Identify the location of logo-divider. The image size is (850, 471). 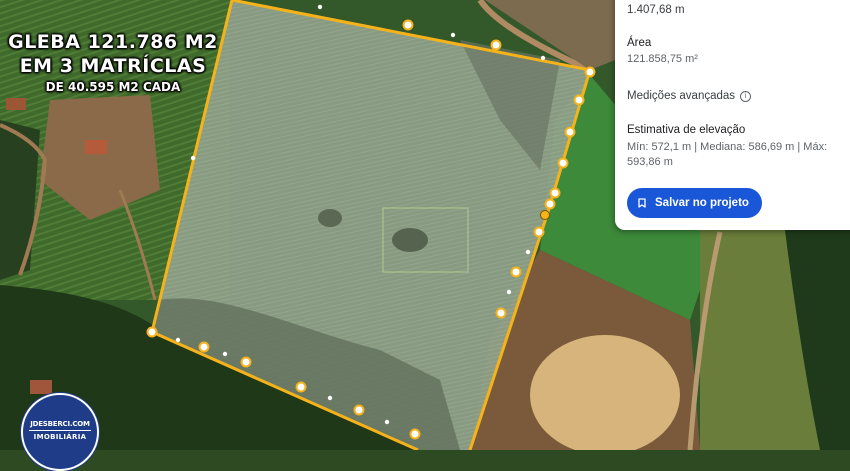
(60, 430).